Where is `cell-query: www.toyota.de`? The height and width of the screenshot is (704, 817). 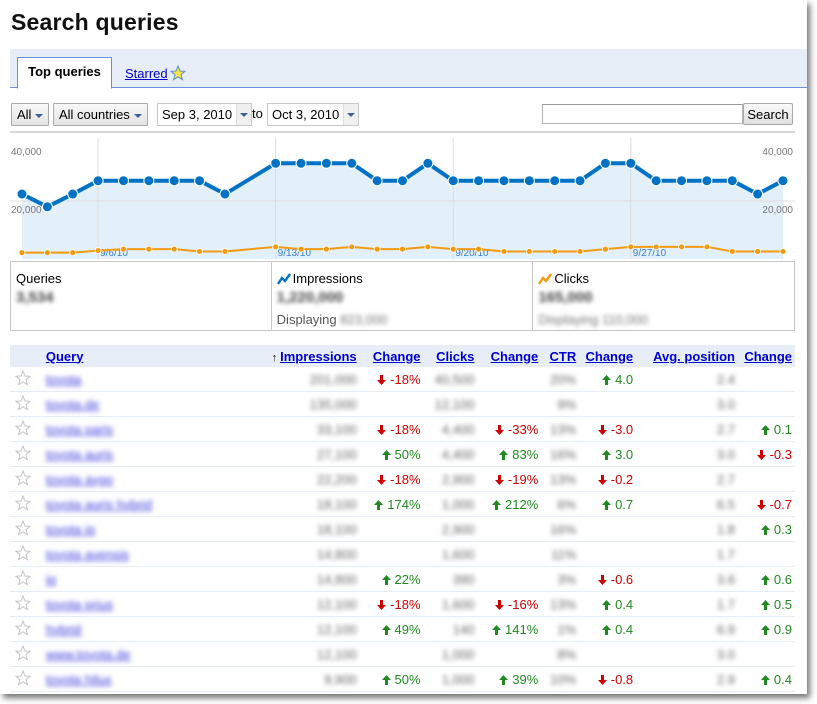
cell-query: www.toyota.de is located at coordinates (95, 654).